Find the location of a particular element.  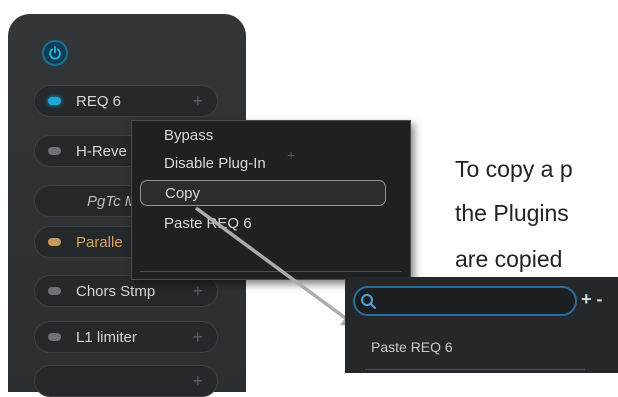

panel-divider is located at coordinates (475, 369).